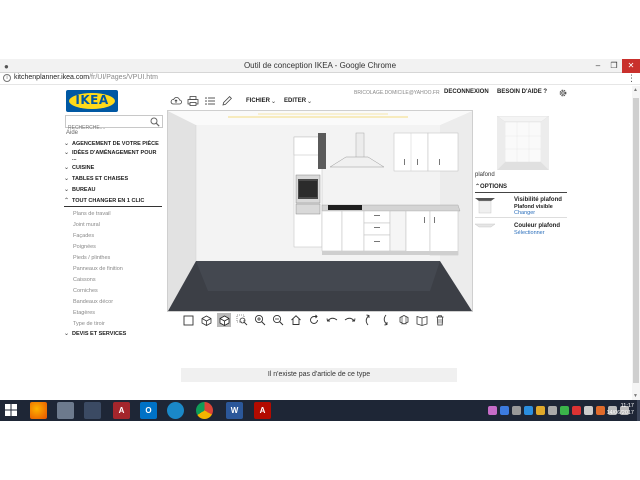 The width and height of the screenshot is (640, 480). What do you see at coordinates (636, 240) in the screenshot?
I see `scrollbar-thumb` at bounding box center [636, 240].